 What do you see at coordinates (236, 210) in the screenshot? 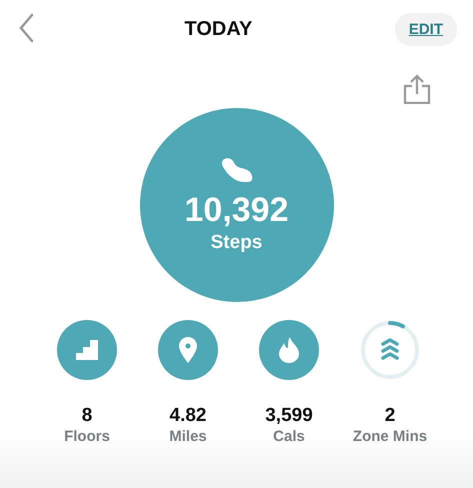
I see `steps-value: 10,392` at bounding box center [236, 210].